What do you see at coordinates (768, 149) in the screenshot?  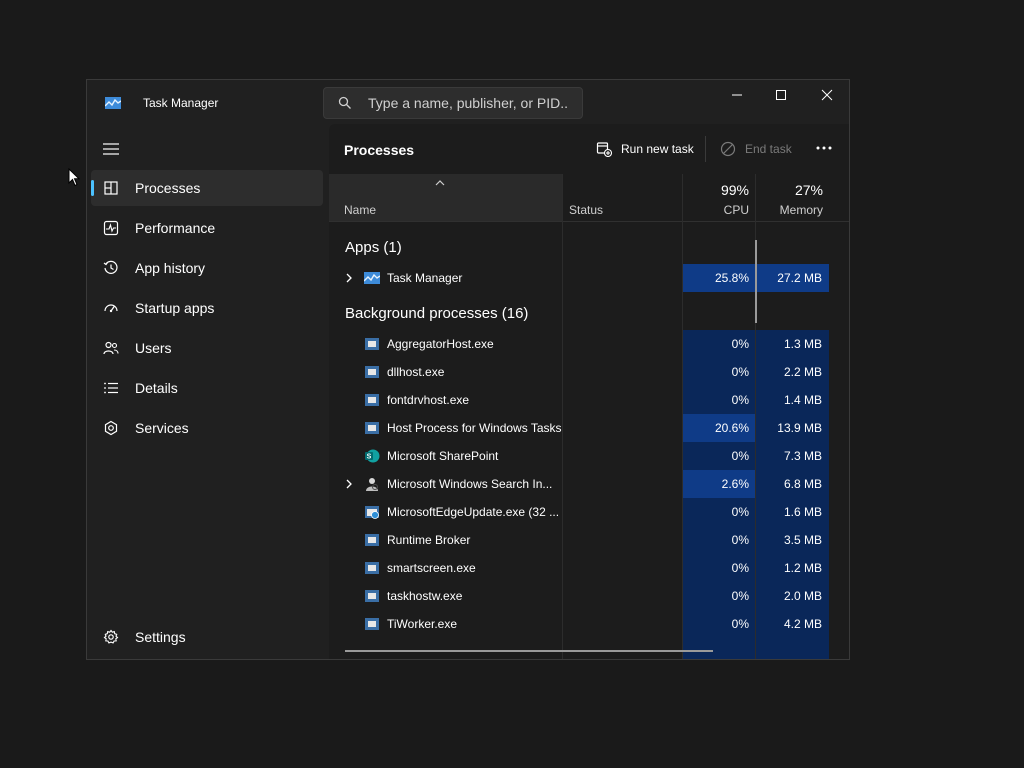 I see `end-task-label: End task` at bounding box center [768, 149].